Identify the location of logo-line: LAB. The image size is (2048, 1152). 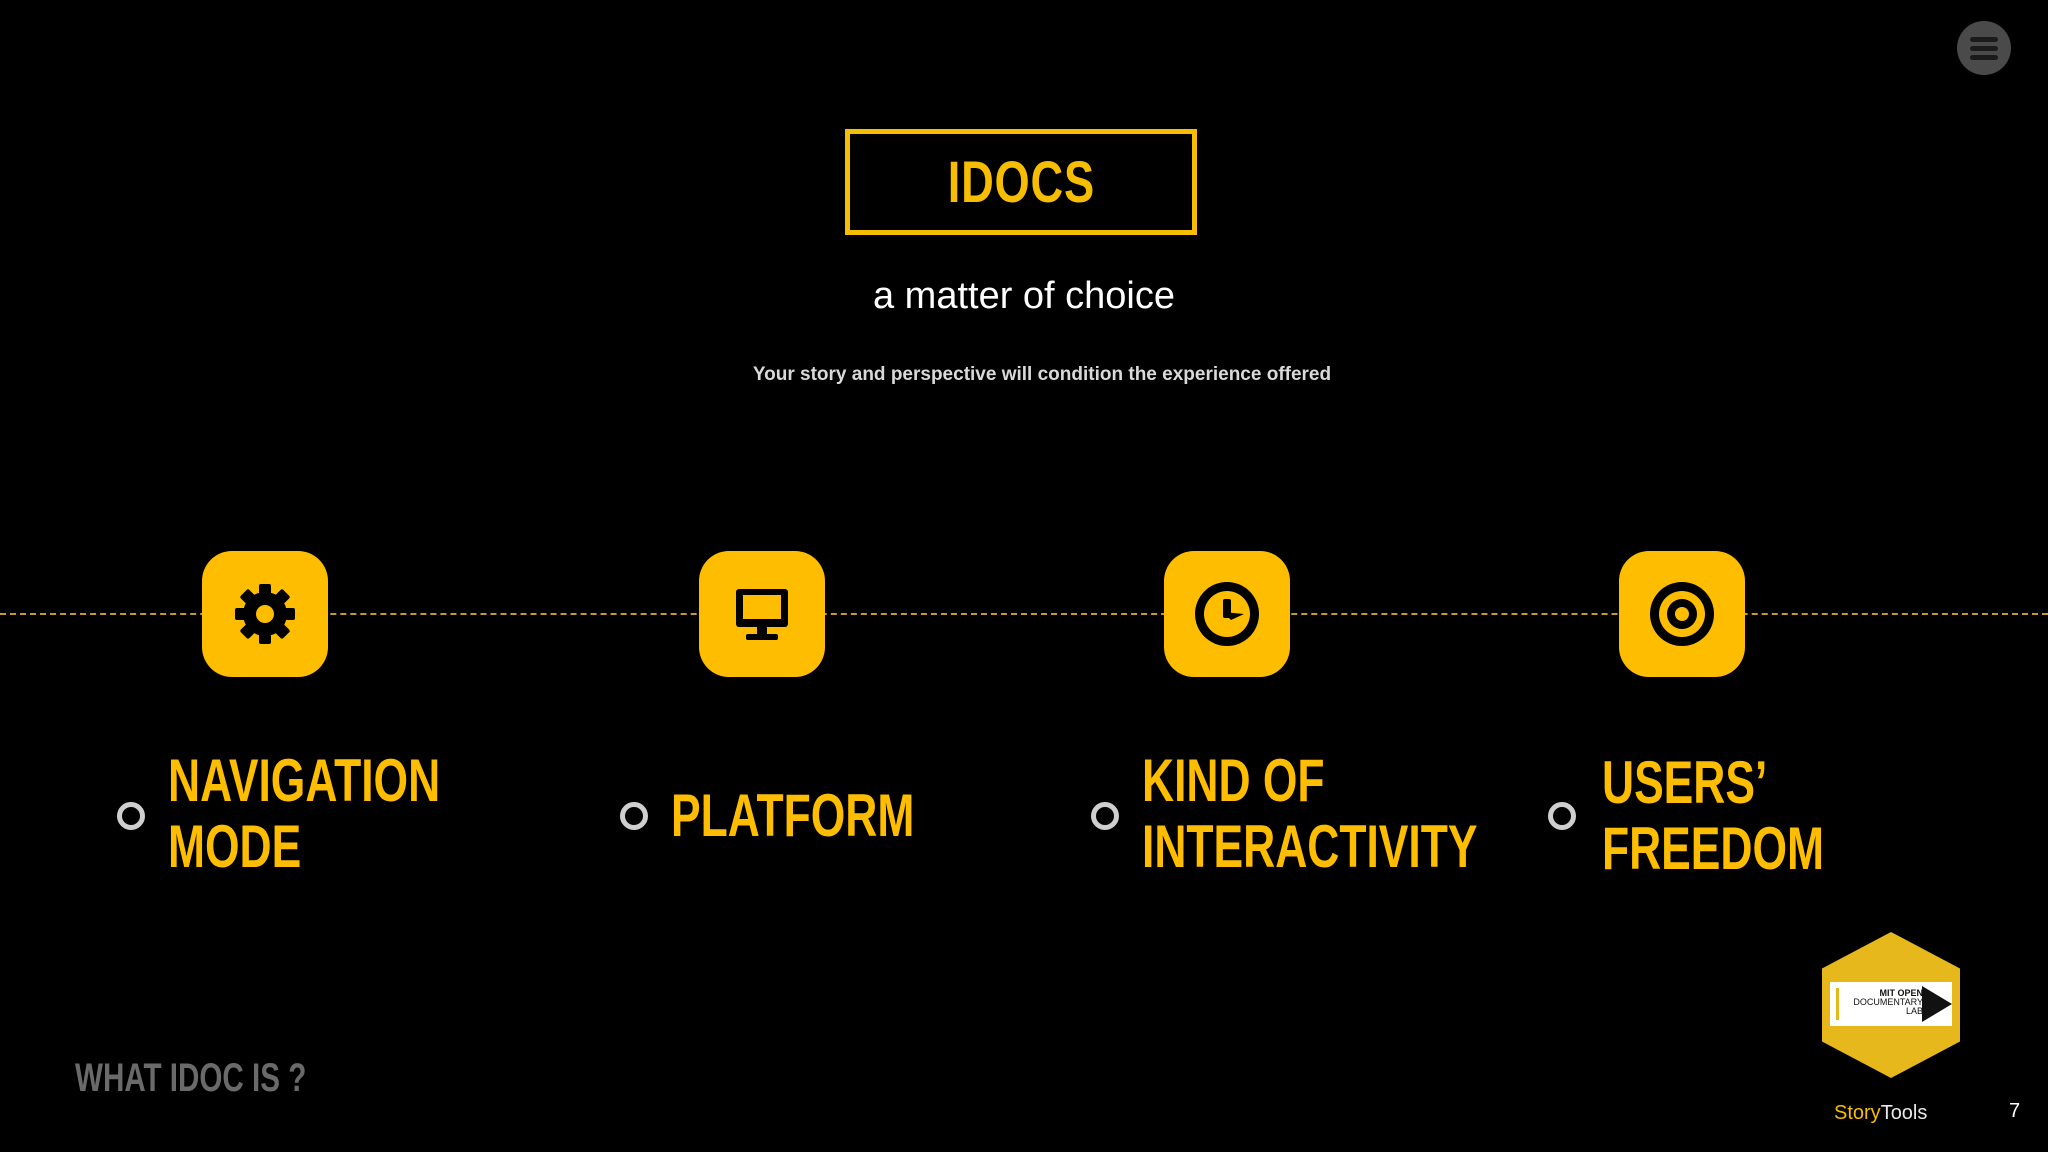
(1914, 1011).